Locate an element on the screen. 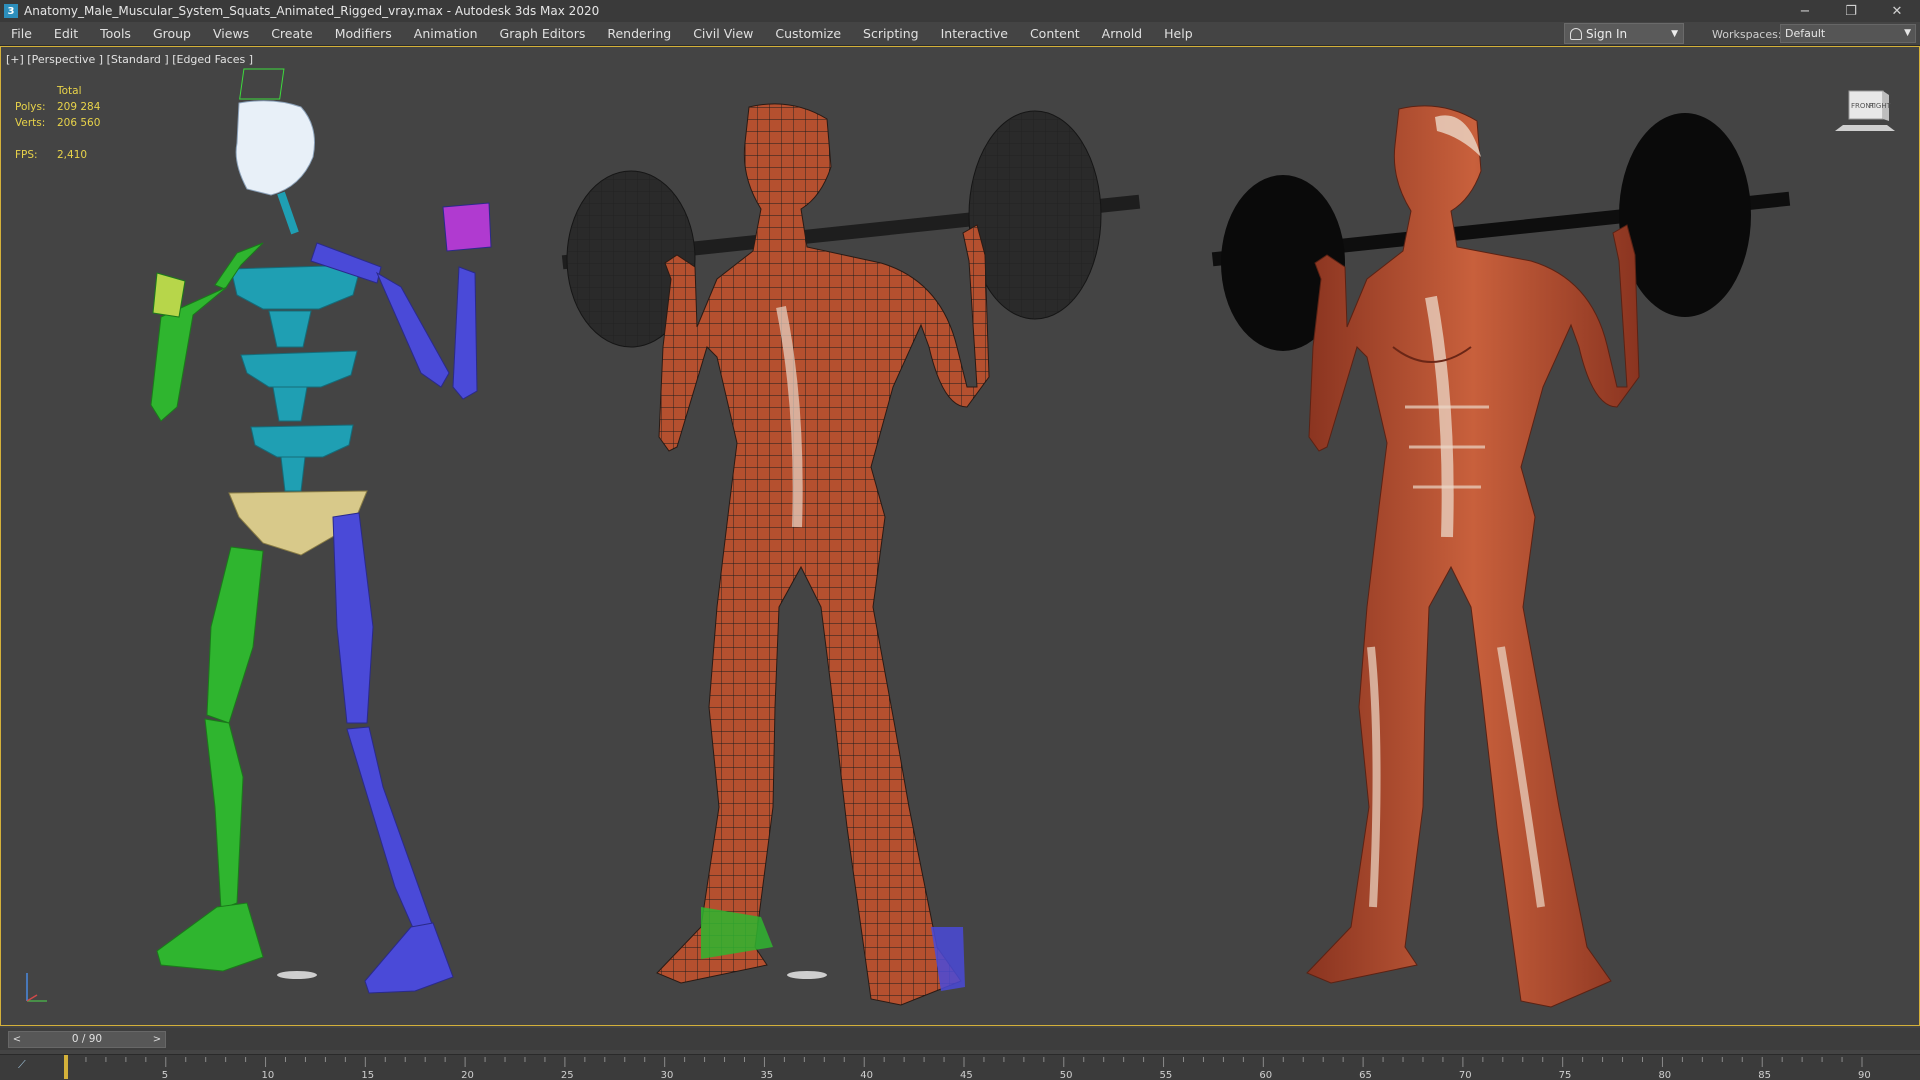 The image size is (1920, 1080). ruler-tick-label: 55 is located at coordinates (1166, 1075).